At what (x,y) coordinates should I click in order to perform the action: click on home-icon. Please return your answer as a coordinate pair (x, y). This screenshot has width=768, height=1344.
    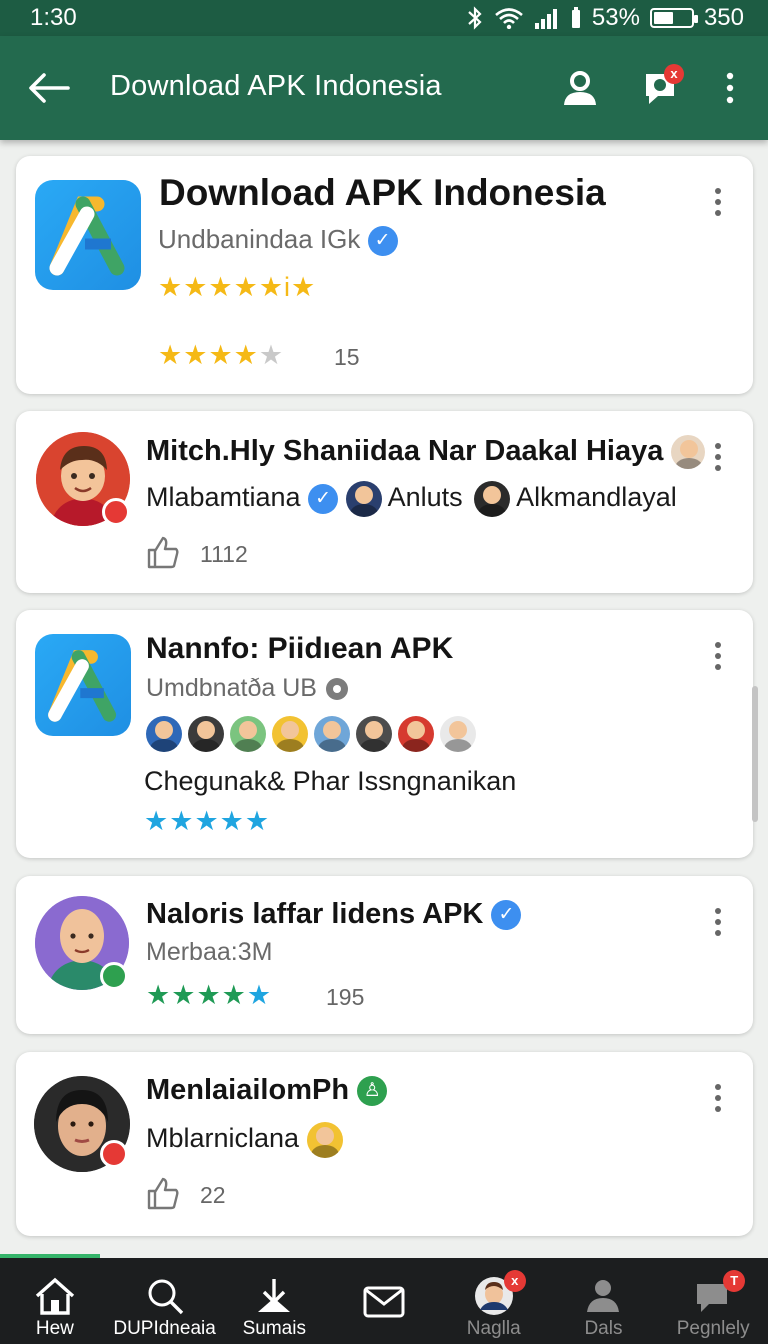
    Looking at the image, I should click on (54, 1296).